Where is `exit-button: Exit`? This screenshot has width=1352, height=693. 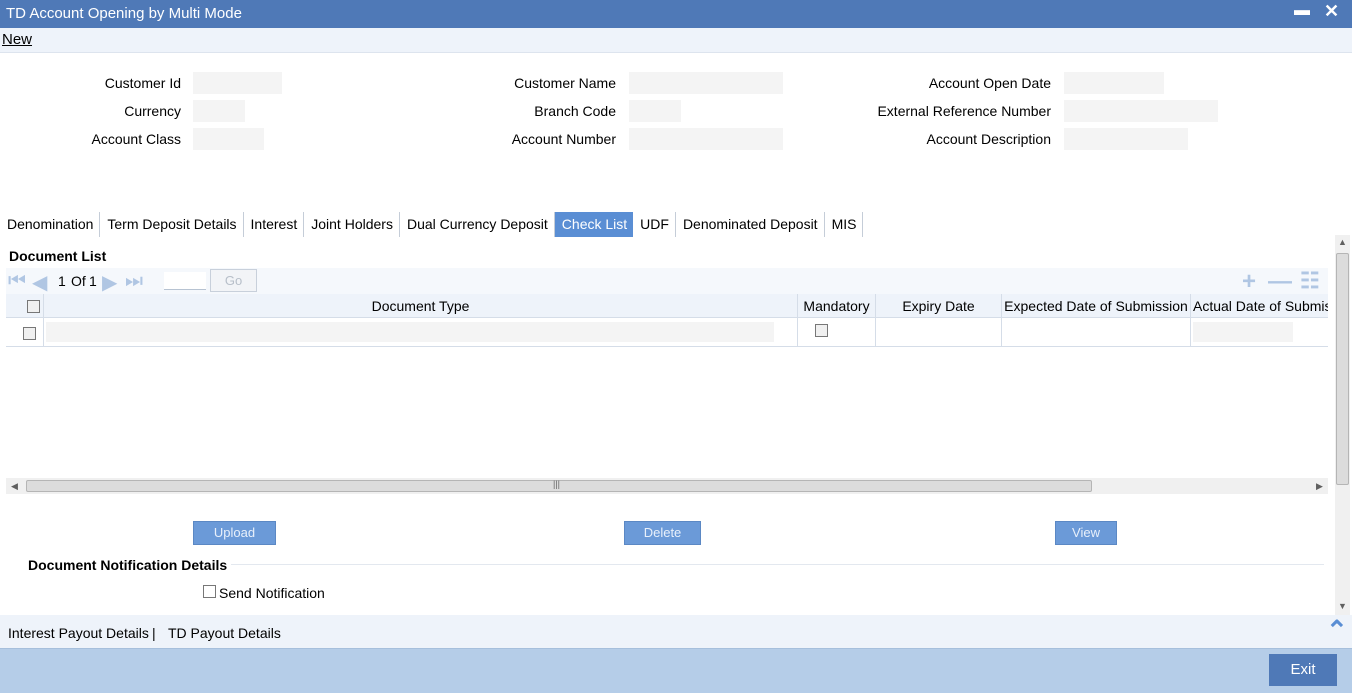 exit-button: Exit is located at coordinates (1303, 670).